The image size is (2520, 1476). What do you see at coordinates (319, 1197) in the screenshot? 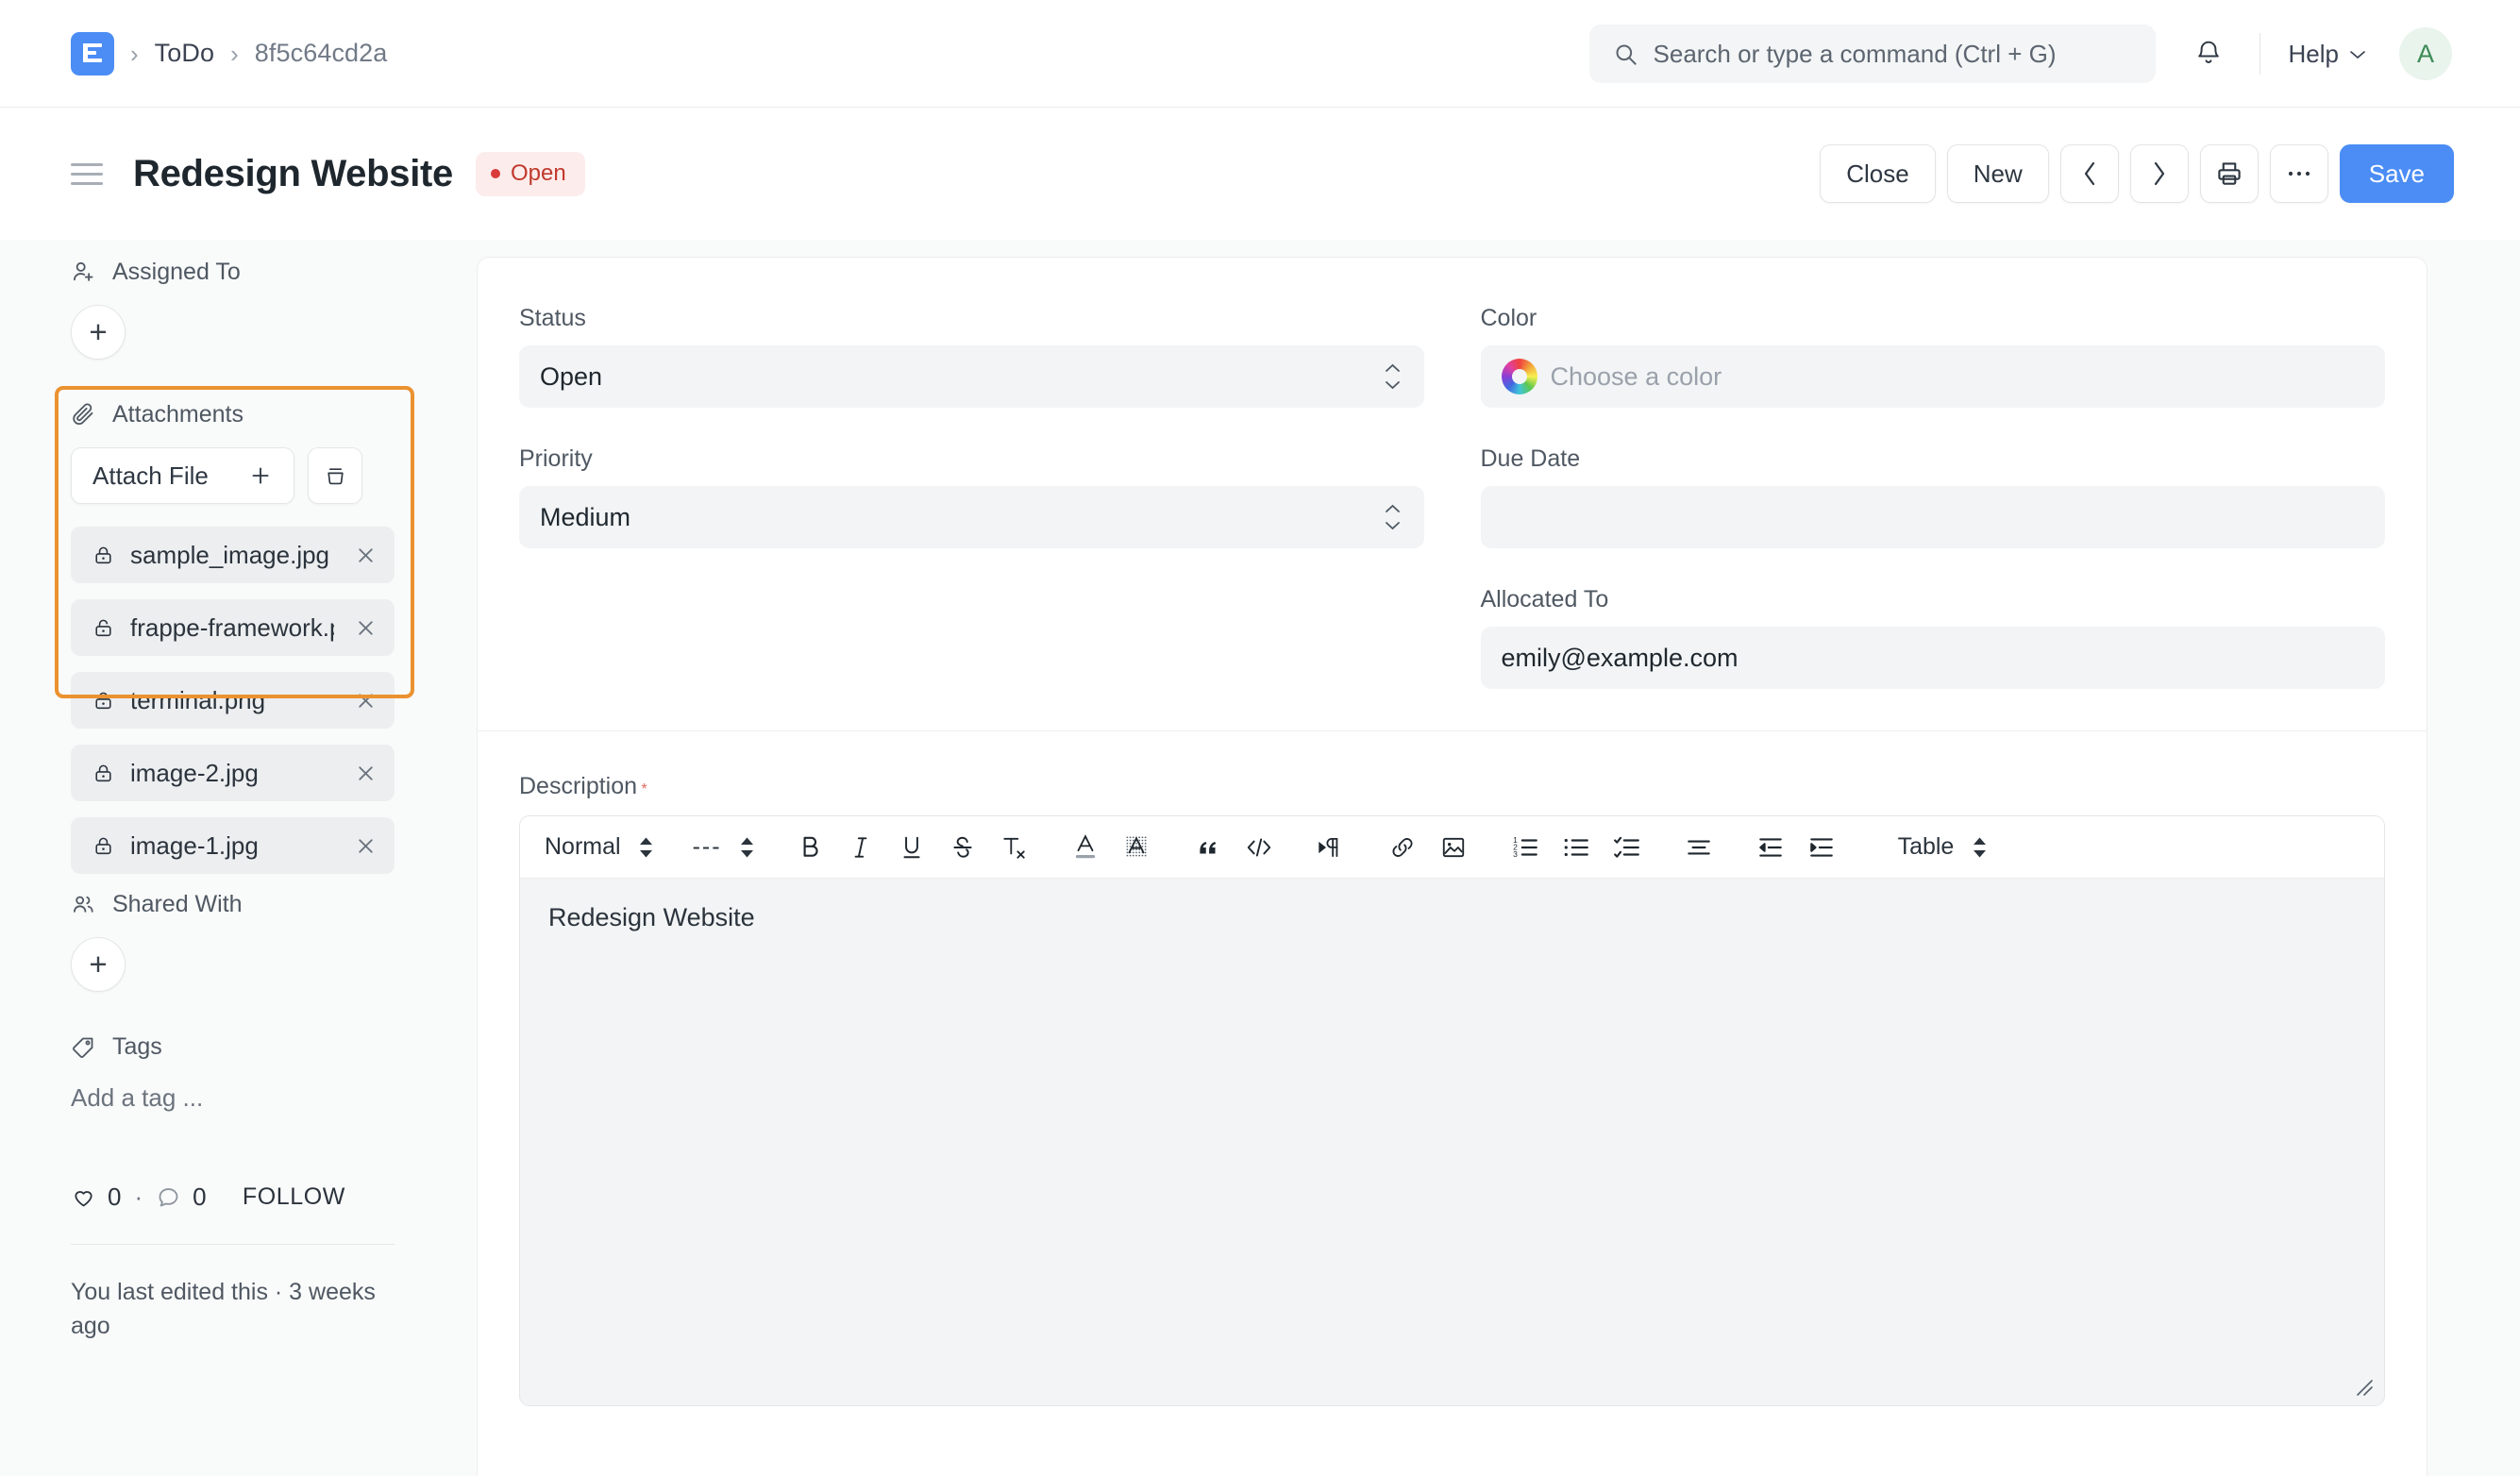
I see `follow-button: FOLLOW` at bounding box center [319, 1197].